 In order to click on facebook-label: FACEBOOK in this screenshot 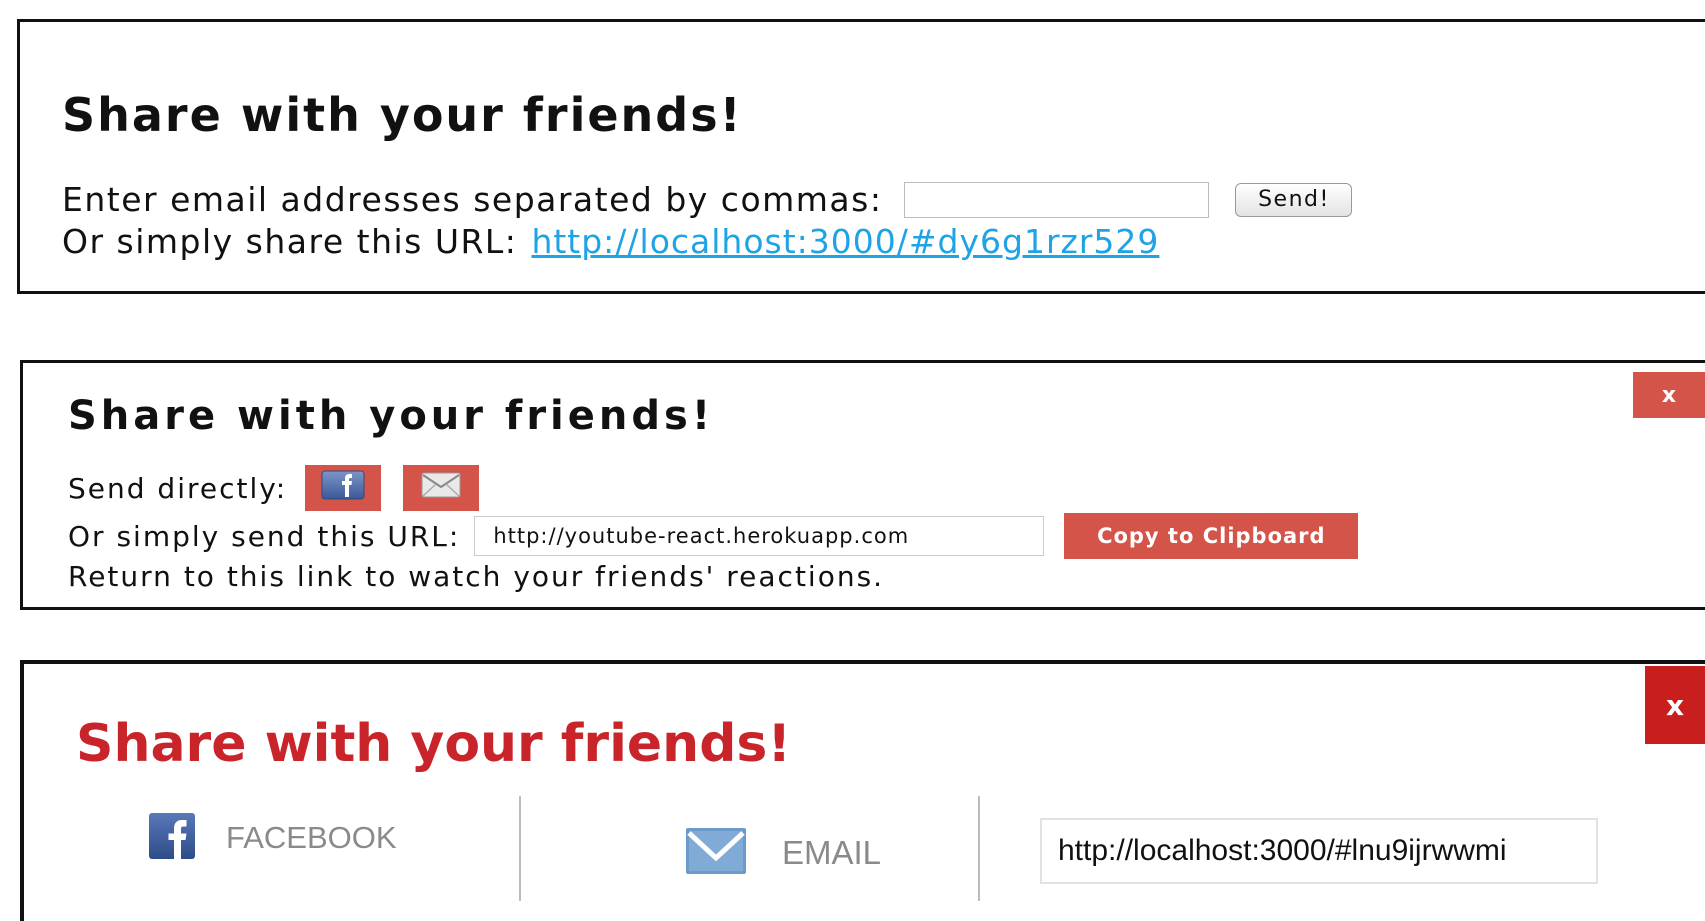, I will do `click(311, 837)`.